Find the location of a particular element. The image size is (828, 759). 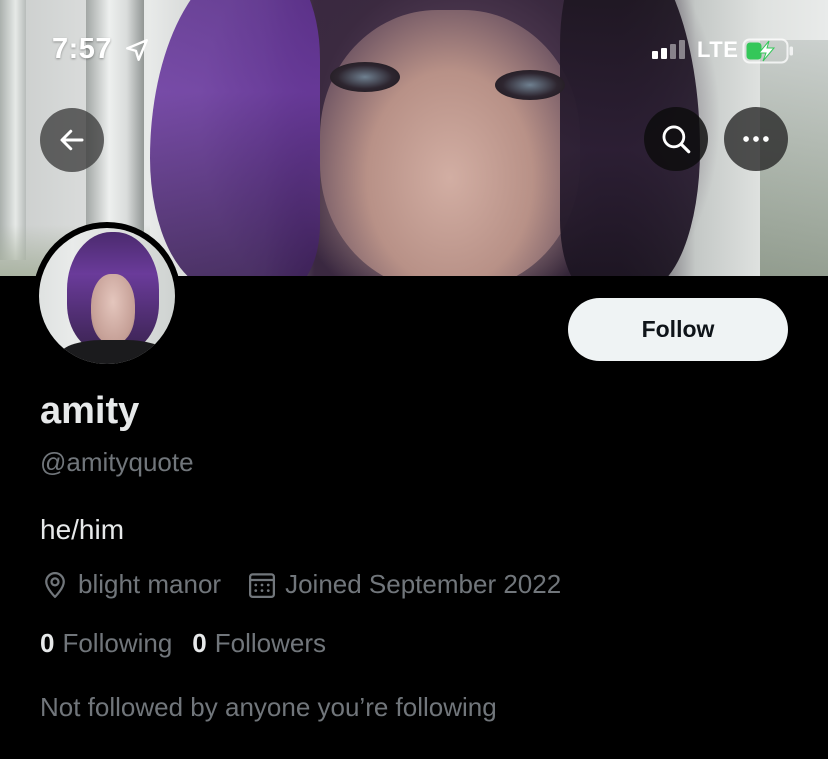

follow-stats-row: 0 Following 0 Followers is located at coordinates (183, 643).